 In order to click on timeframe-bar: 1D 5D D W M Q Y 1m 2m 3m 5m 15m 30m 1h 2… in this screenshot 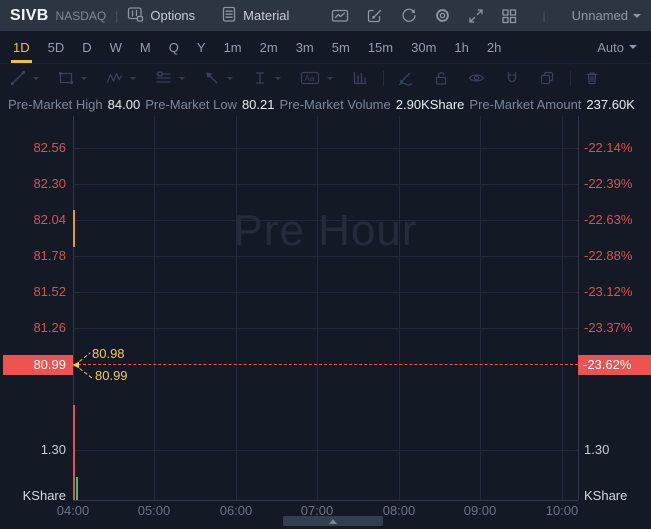, I will do `click(325, 47)`.